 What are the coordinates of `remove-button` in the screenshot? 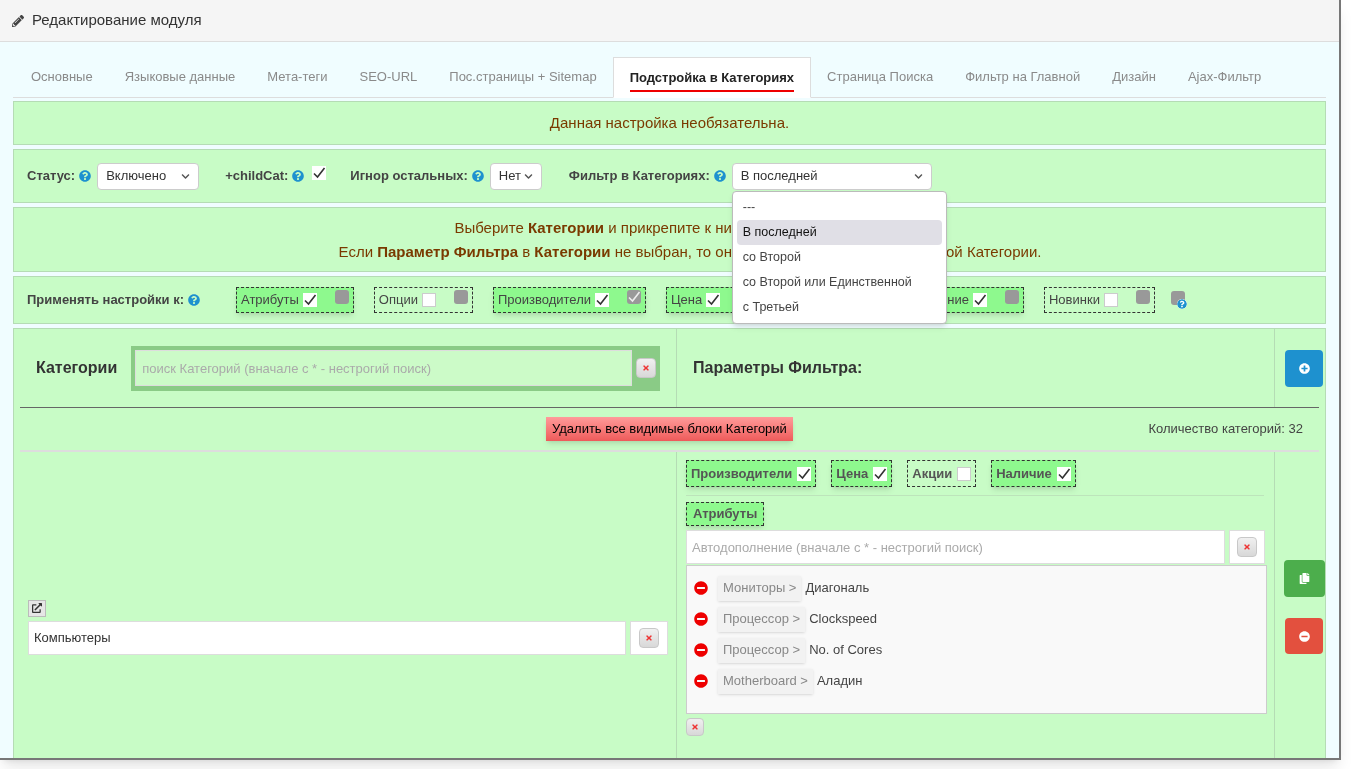 It's located at (1304, 636).